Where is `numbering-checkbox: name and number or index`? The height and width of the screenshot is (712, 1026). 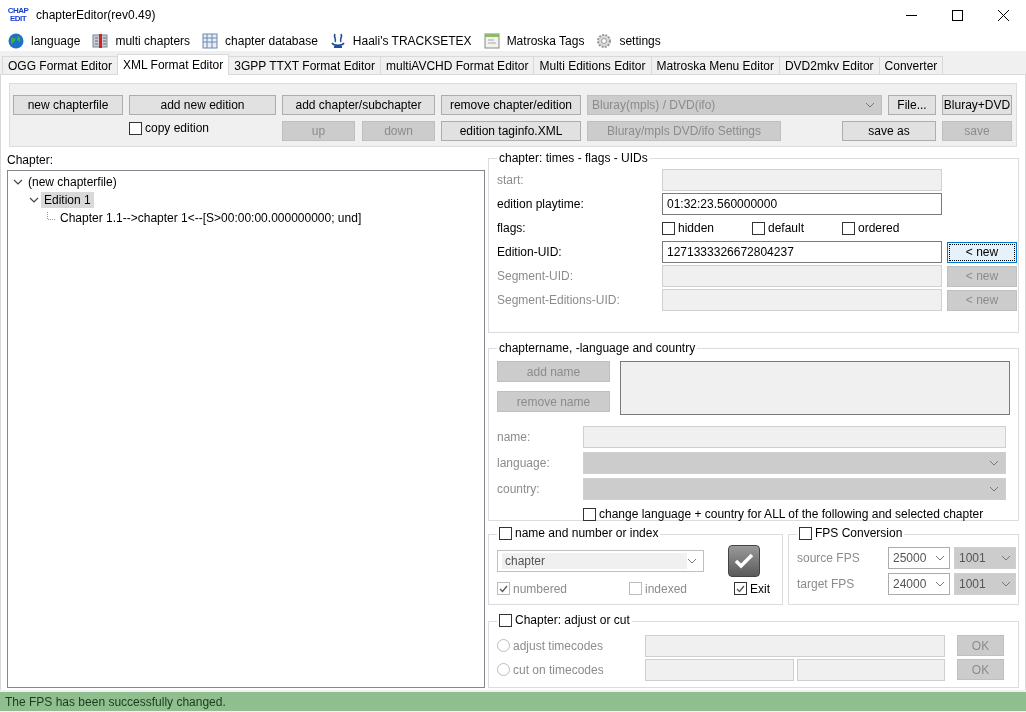
numbering-checkbox: name and number or index is located at coordinates (579, 533).